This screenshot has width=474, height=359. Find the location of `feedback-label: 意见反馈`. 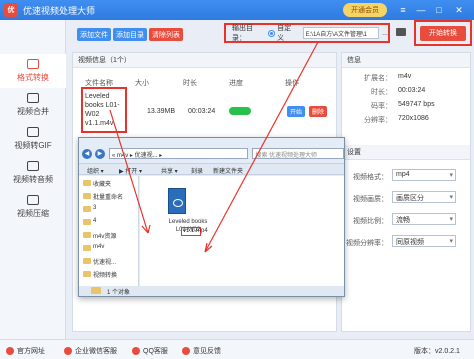

feedback-label: 意见反馈 is located at coordinates (207, 351).